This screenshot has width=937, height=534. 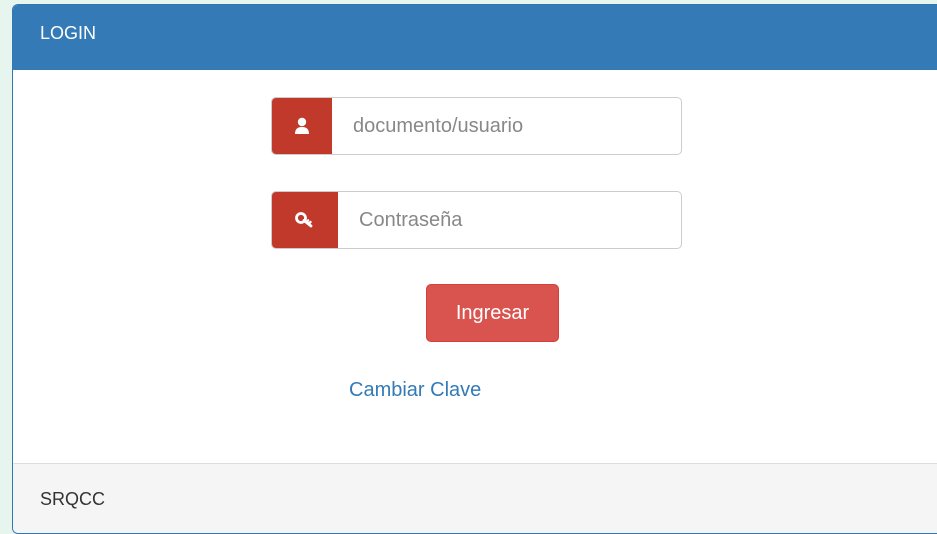 I want to click on panel-footer: SRQCC, so click(x=475, y=498).